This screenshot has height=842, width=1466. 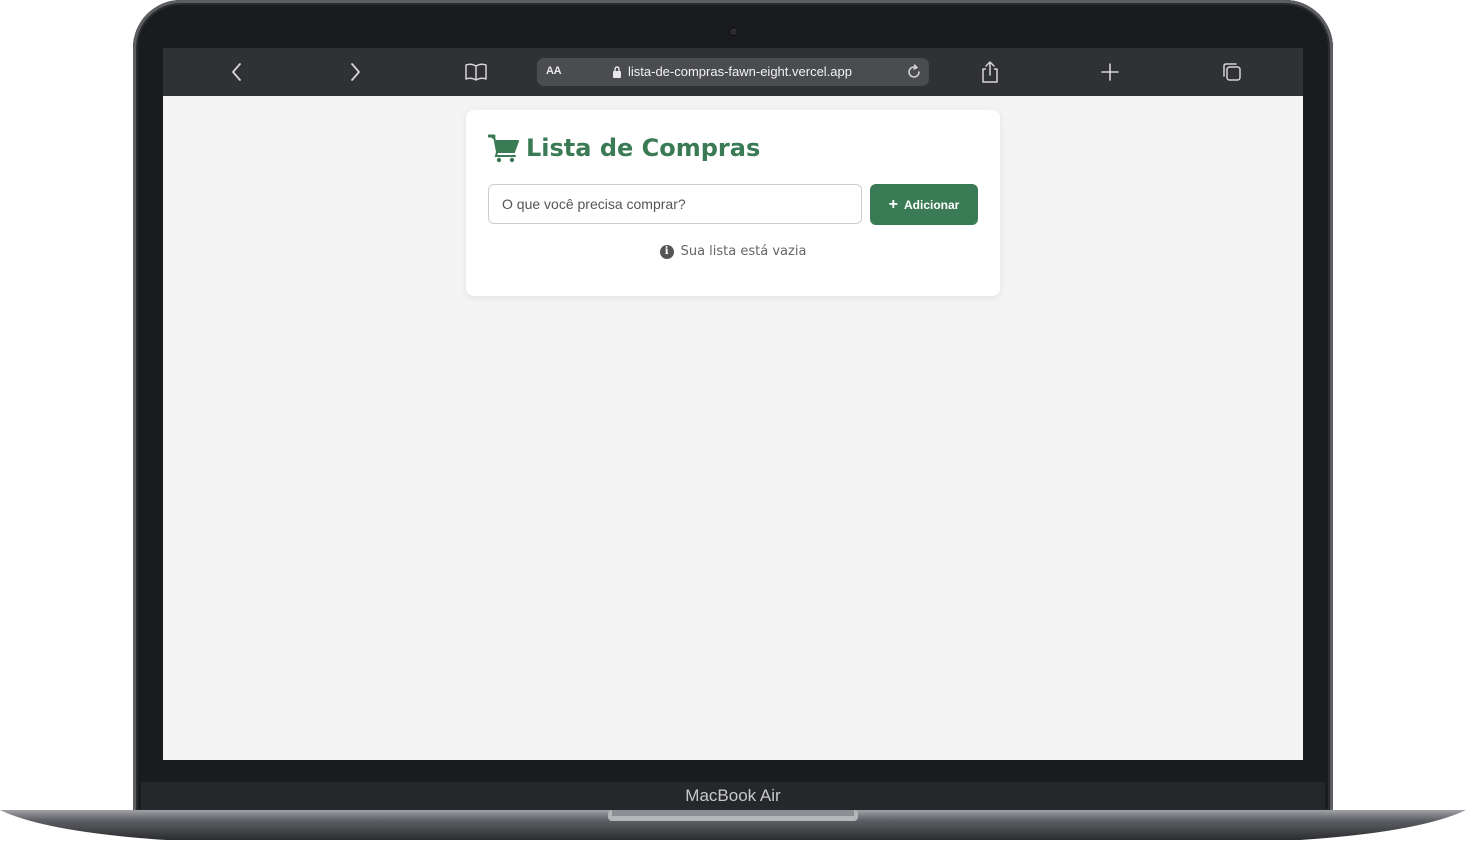 What do you see at coordinates (733, 31) in the screenshot?
I see `camera-dot` at bounding box center [733, 31].